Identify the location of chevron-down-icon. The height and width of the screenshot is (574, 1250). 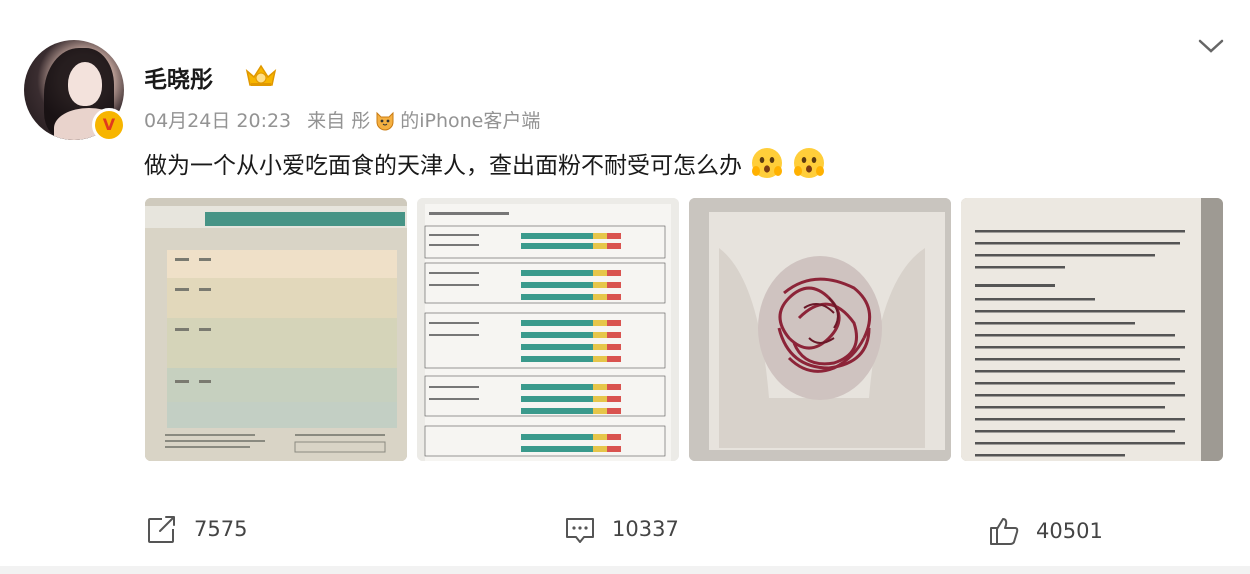
(1211, 46).